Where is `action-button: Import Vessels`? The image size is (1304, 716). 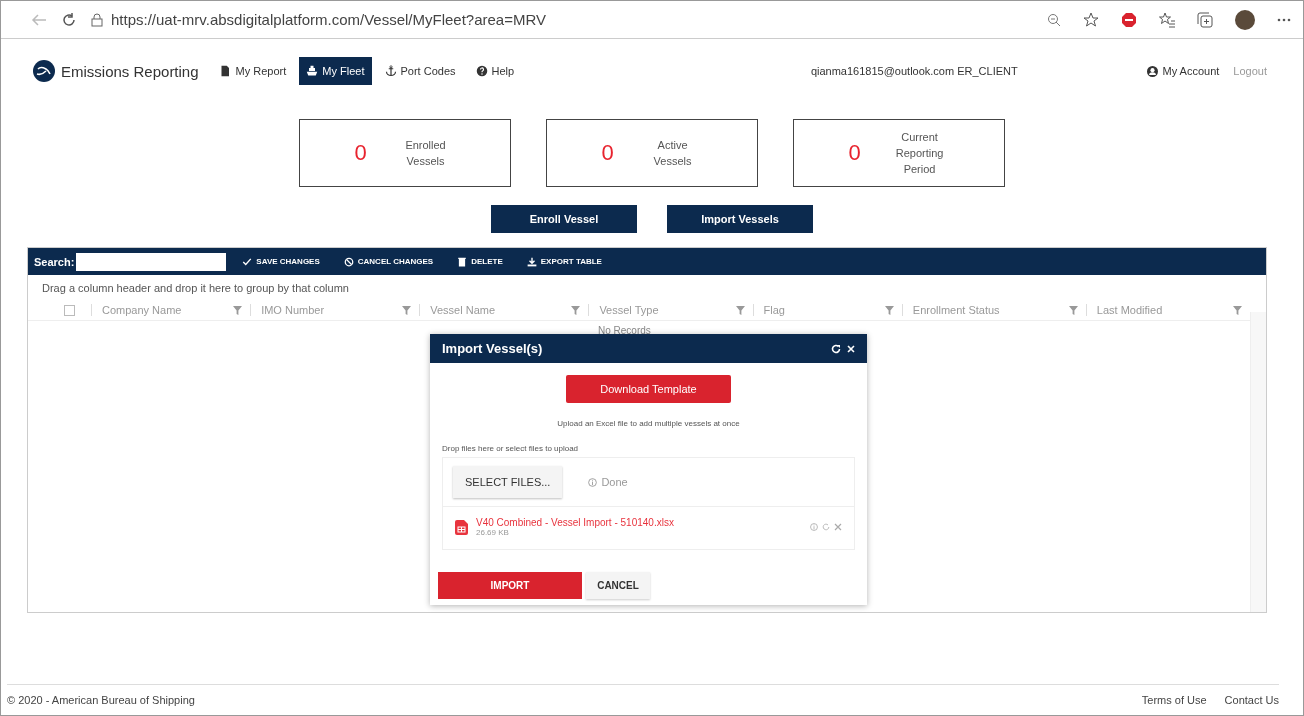 action-button: Import Vessels is located at coordinates (740, 219).